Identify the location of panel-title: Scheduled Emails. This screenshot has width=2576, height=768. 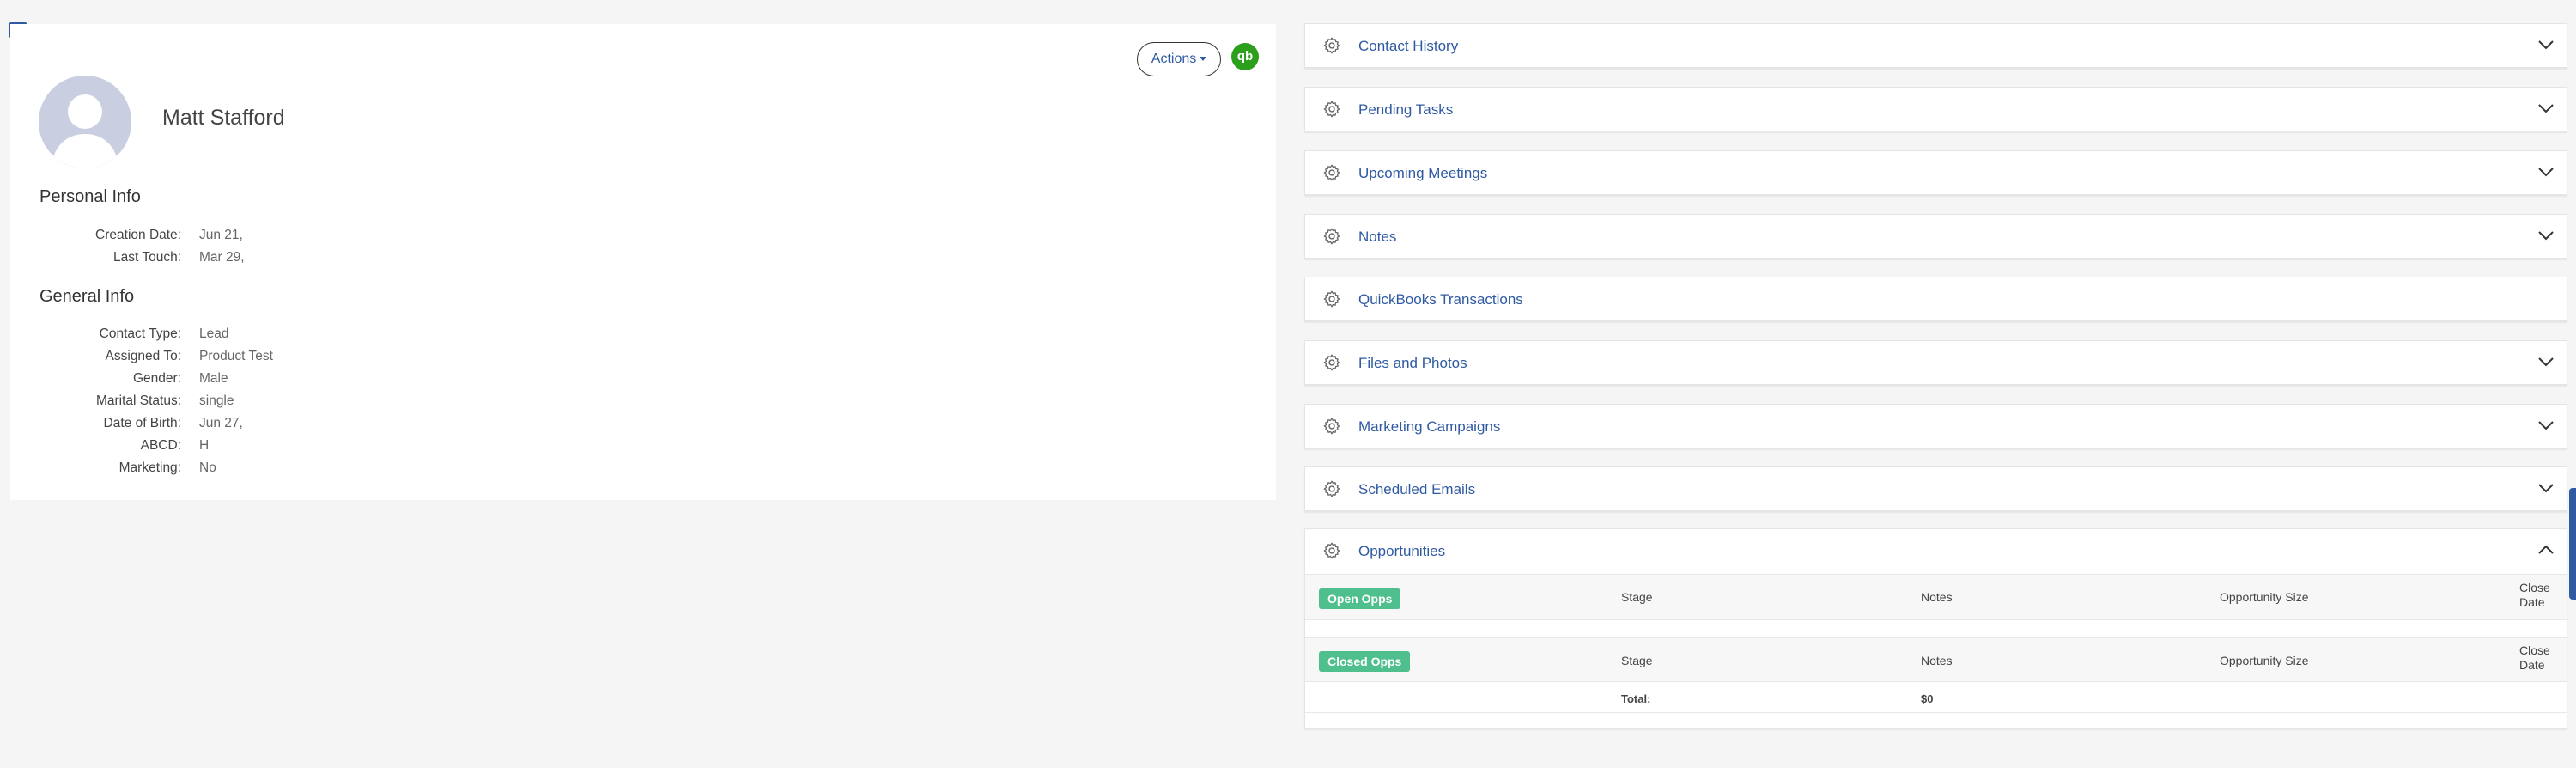
(1416, 489).